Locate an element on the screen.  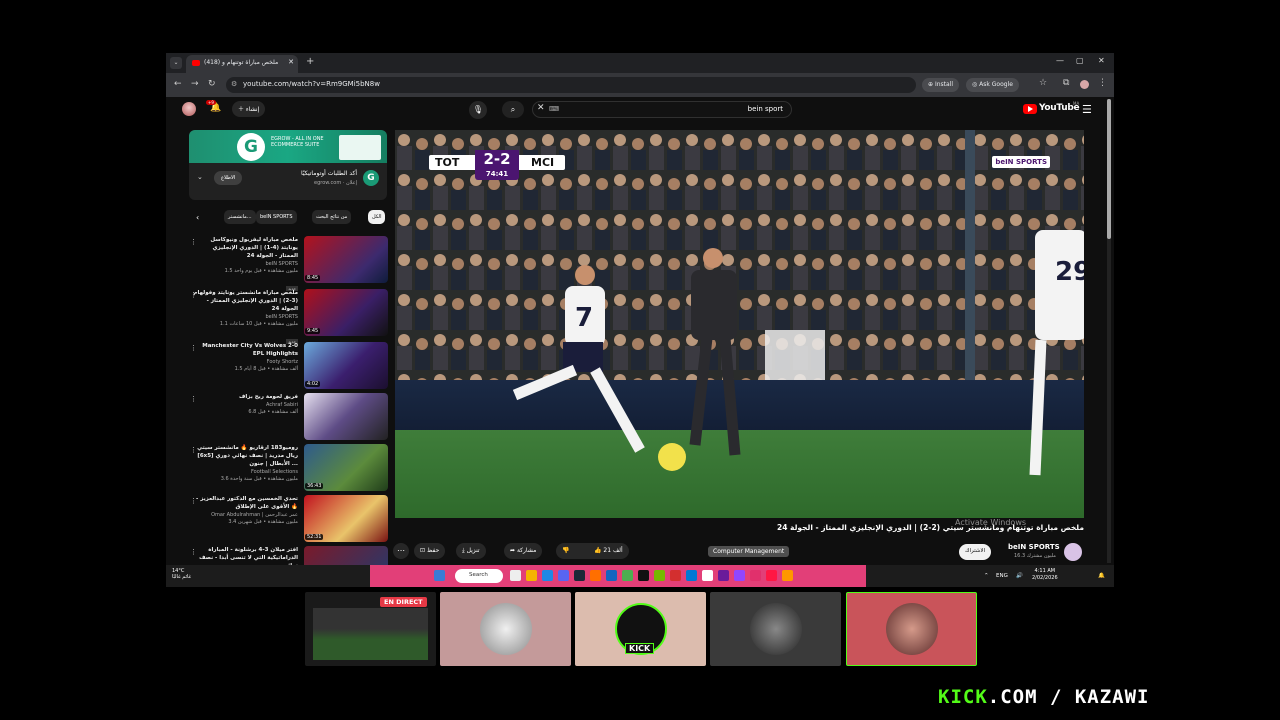
ad-banner: G EGROW - ALL IN ONE ECOMMERCE SUITE is located at coordinates (288, 146).